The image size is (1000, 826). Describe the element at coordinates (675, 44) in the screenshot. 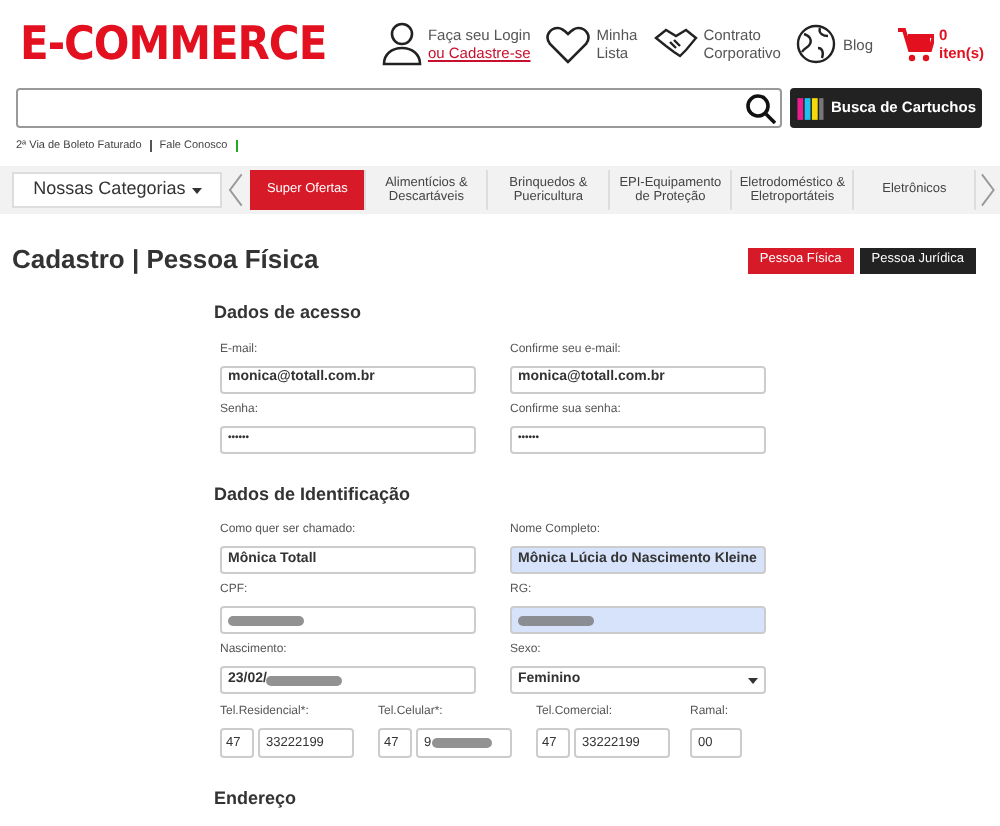

I see `handshake-icon` at that location.